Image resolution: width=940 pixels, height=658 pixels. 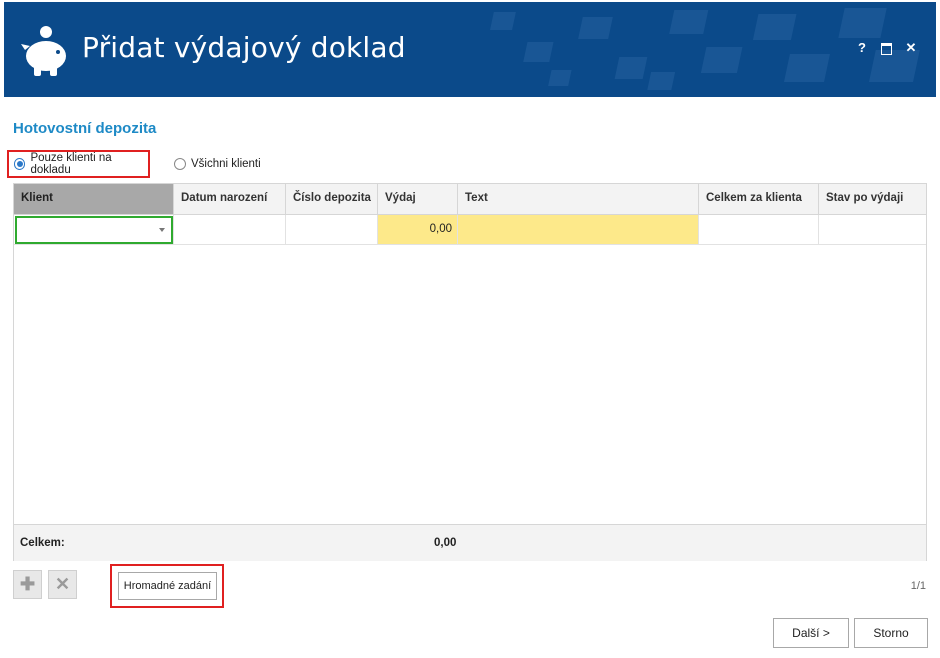 I want to click on radio-all-clients: Všichni klienti, so click(x=217, y=164).